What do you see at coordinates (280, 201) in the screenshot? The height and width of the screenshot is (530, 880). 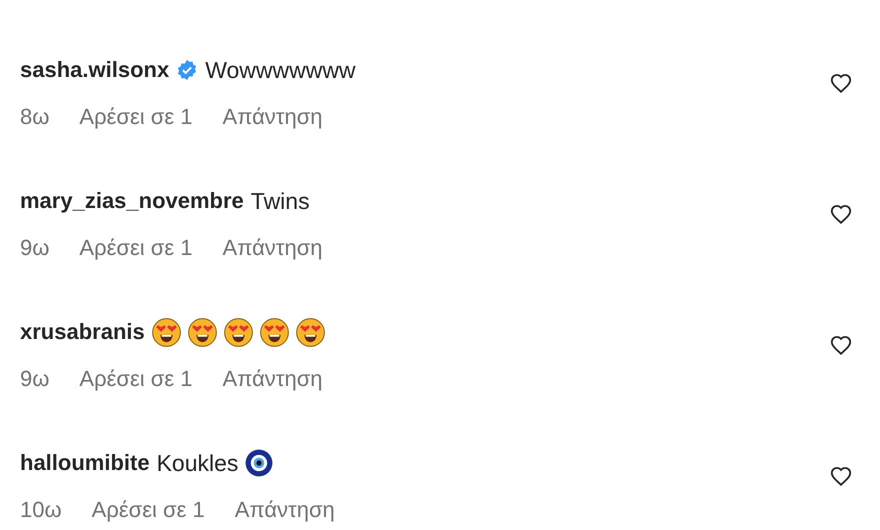 I see `comment-text: Twins` at bounding box center [280, 201].